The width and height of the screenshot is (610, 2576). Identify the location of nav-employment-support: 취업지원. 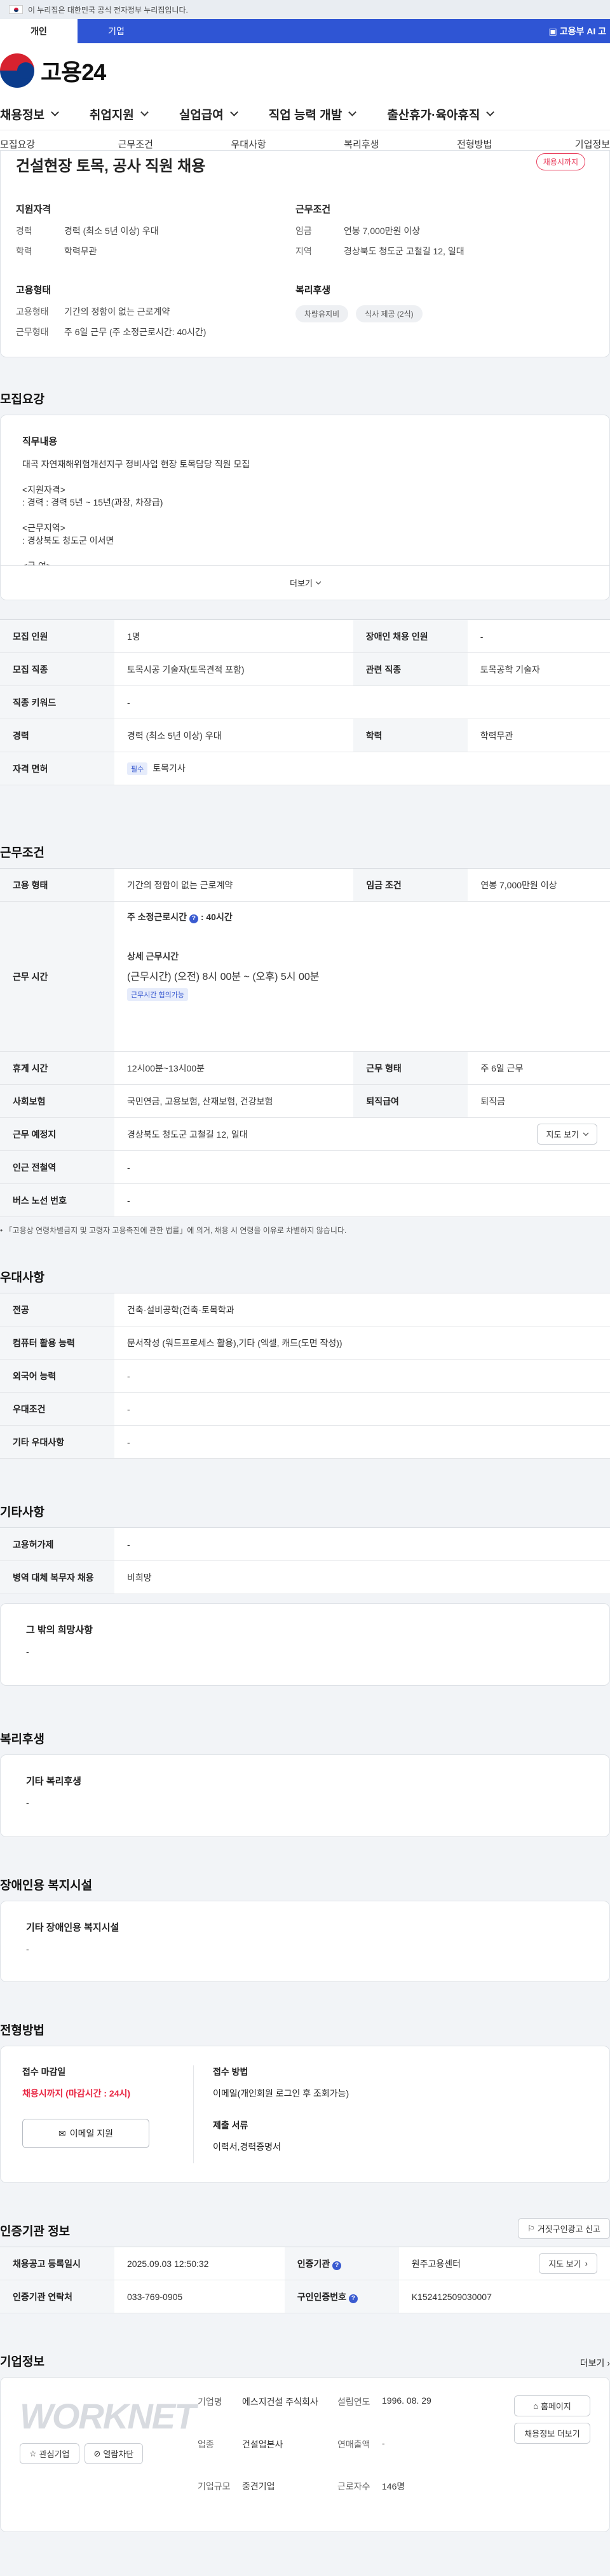
(119, 114).